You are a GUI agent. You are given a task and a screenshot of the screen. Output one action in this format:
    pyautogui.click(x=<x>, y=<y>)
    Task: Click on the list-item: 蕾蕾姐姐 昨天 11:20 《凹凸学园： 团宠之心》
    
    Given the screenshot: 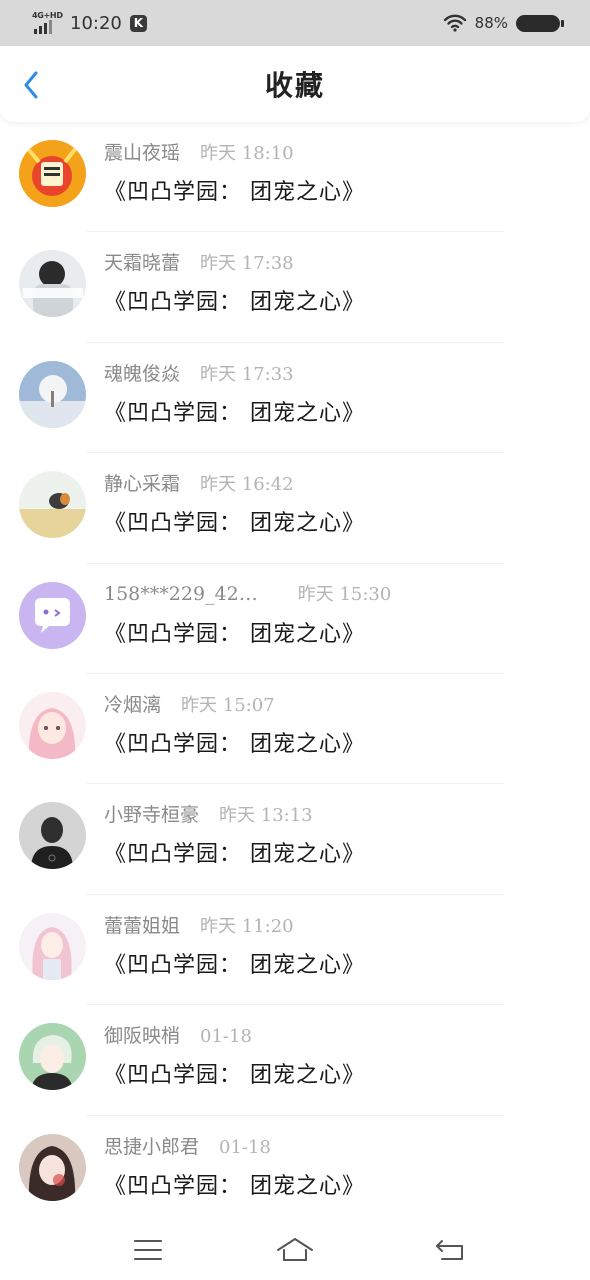 What is the action you would take?
    pyautogui.click(x=295, y=950)
    